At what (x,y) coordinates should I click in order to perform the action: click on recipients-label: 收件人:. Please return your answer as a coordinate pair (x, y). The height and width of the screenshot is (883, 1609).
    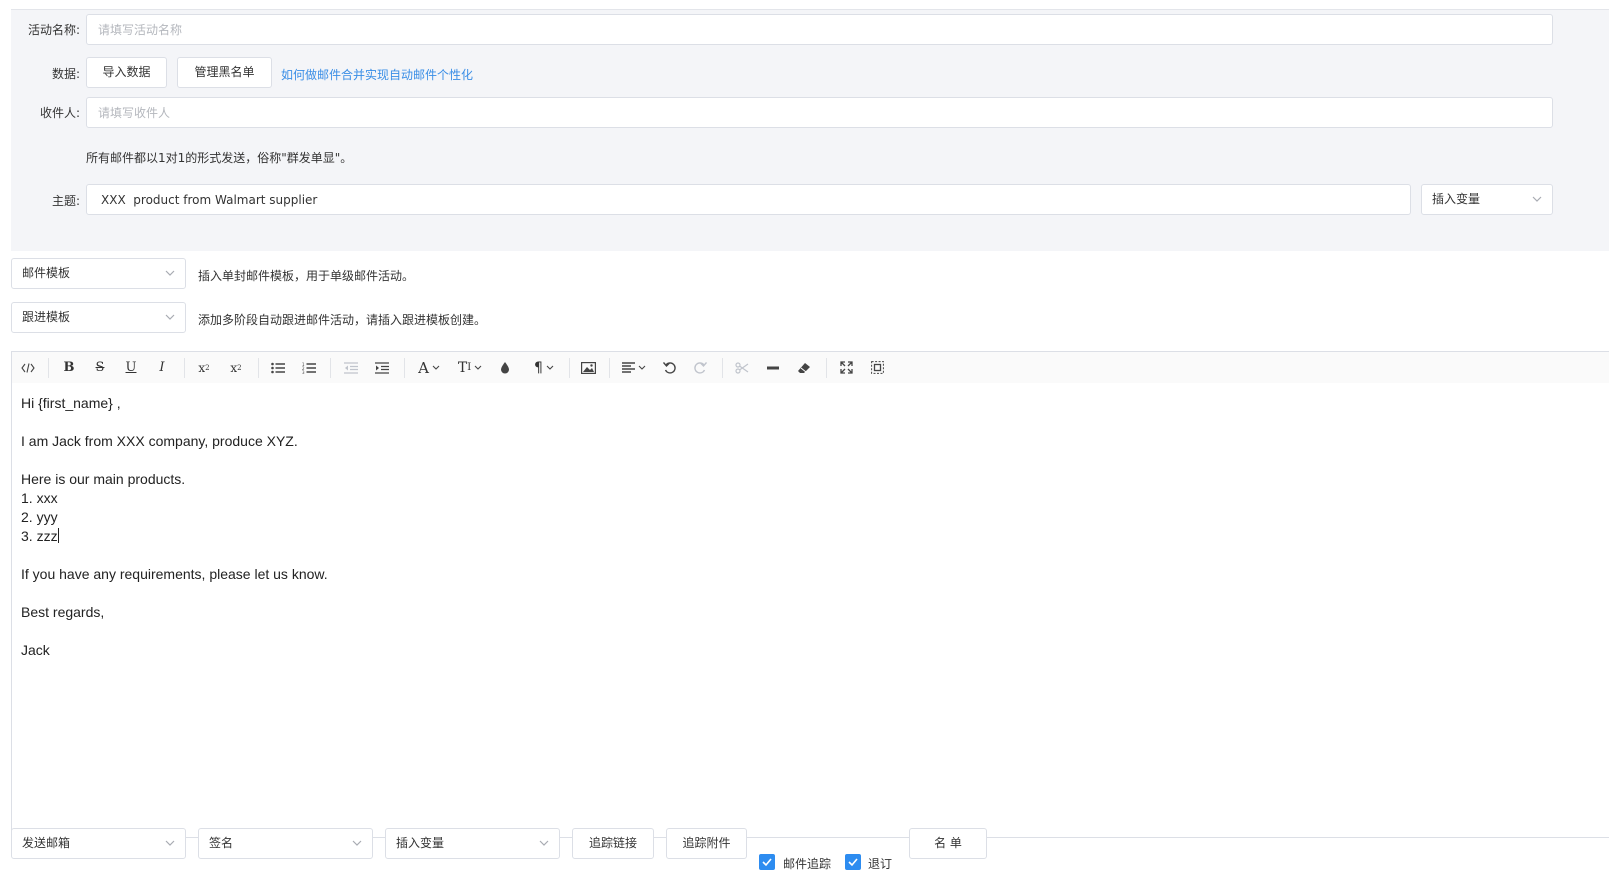
    Looking at the image, I should click on (59, 113).